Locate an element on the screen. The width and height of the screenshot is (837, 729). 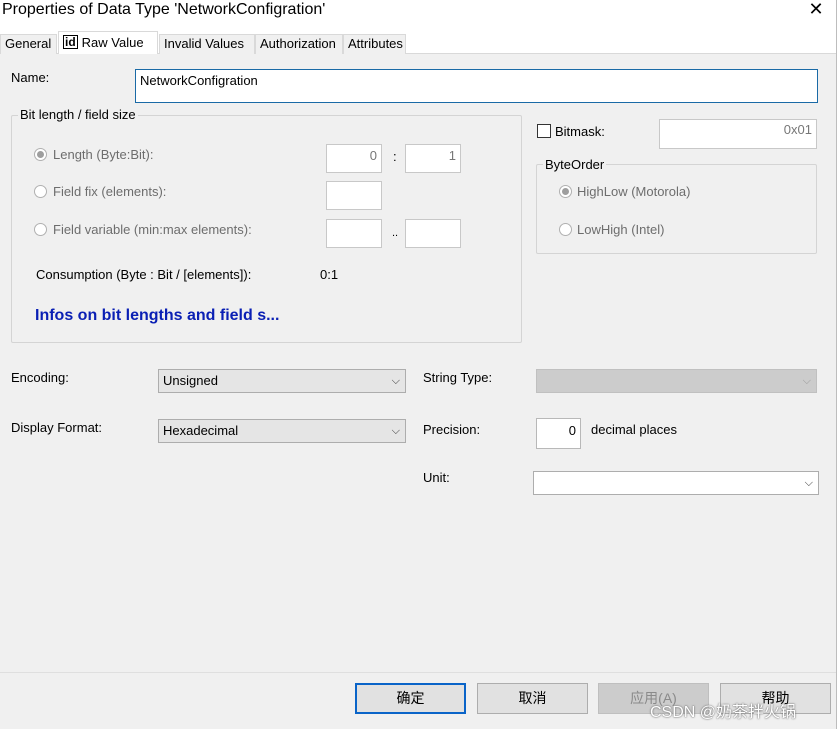
tab-raw-value-label: Raw Value is located at coordinates (112, 42).